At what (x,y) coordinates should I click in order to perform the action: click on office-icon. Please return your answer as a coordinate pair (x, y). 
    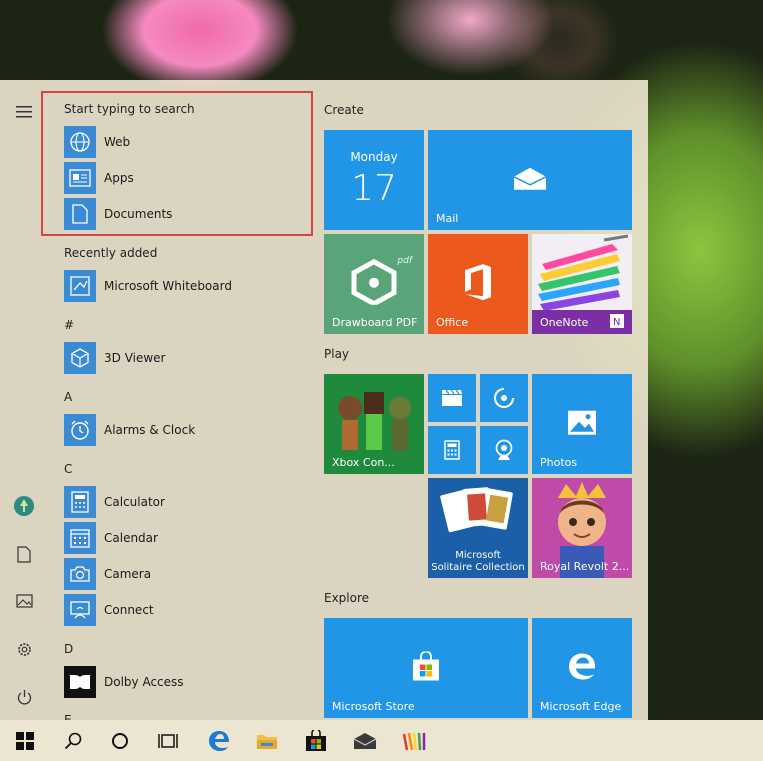
    Looking at the image, I should click on (478, 282).